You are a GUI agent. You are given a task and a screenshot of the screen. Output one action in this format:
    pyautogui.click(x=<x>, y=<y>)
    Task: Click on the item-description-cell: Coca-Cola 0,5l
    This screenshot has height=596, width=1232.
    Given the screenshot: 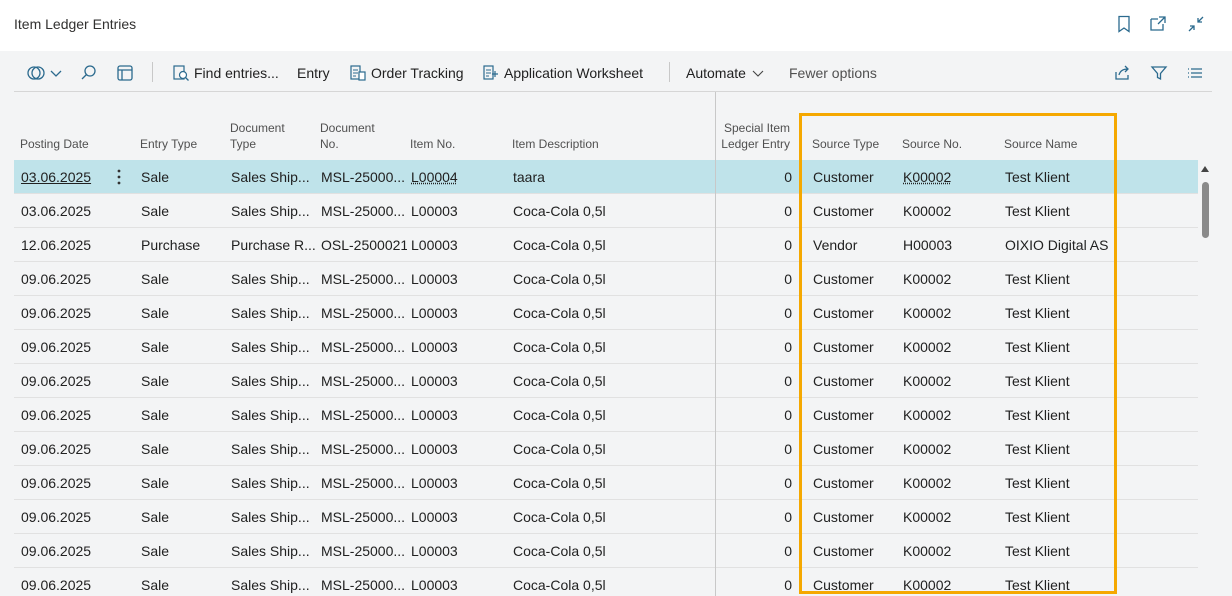 What is the action you would take?
    pyautogui.click(x=559, y=245)
    